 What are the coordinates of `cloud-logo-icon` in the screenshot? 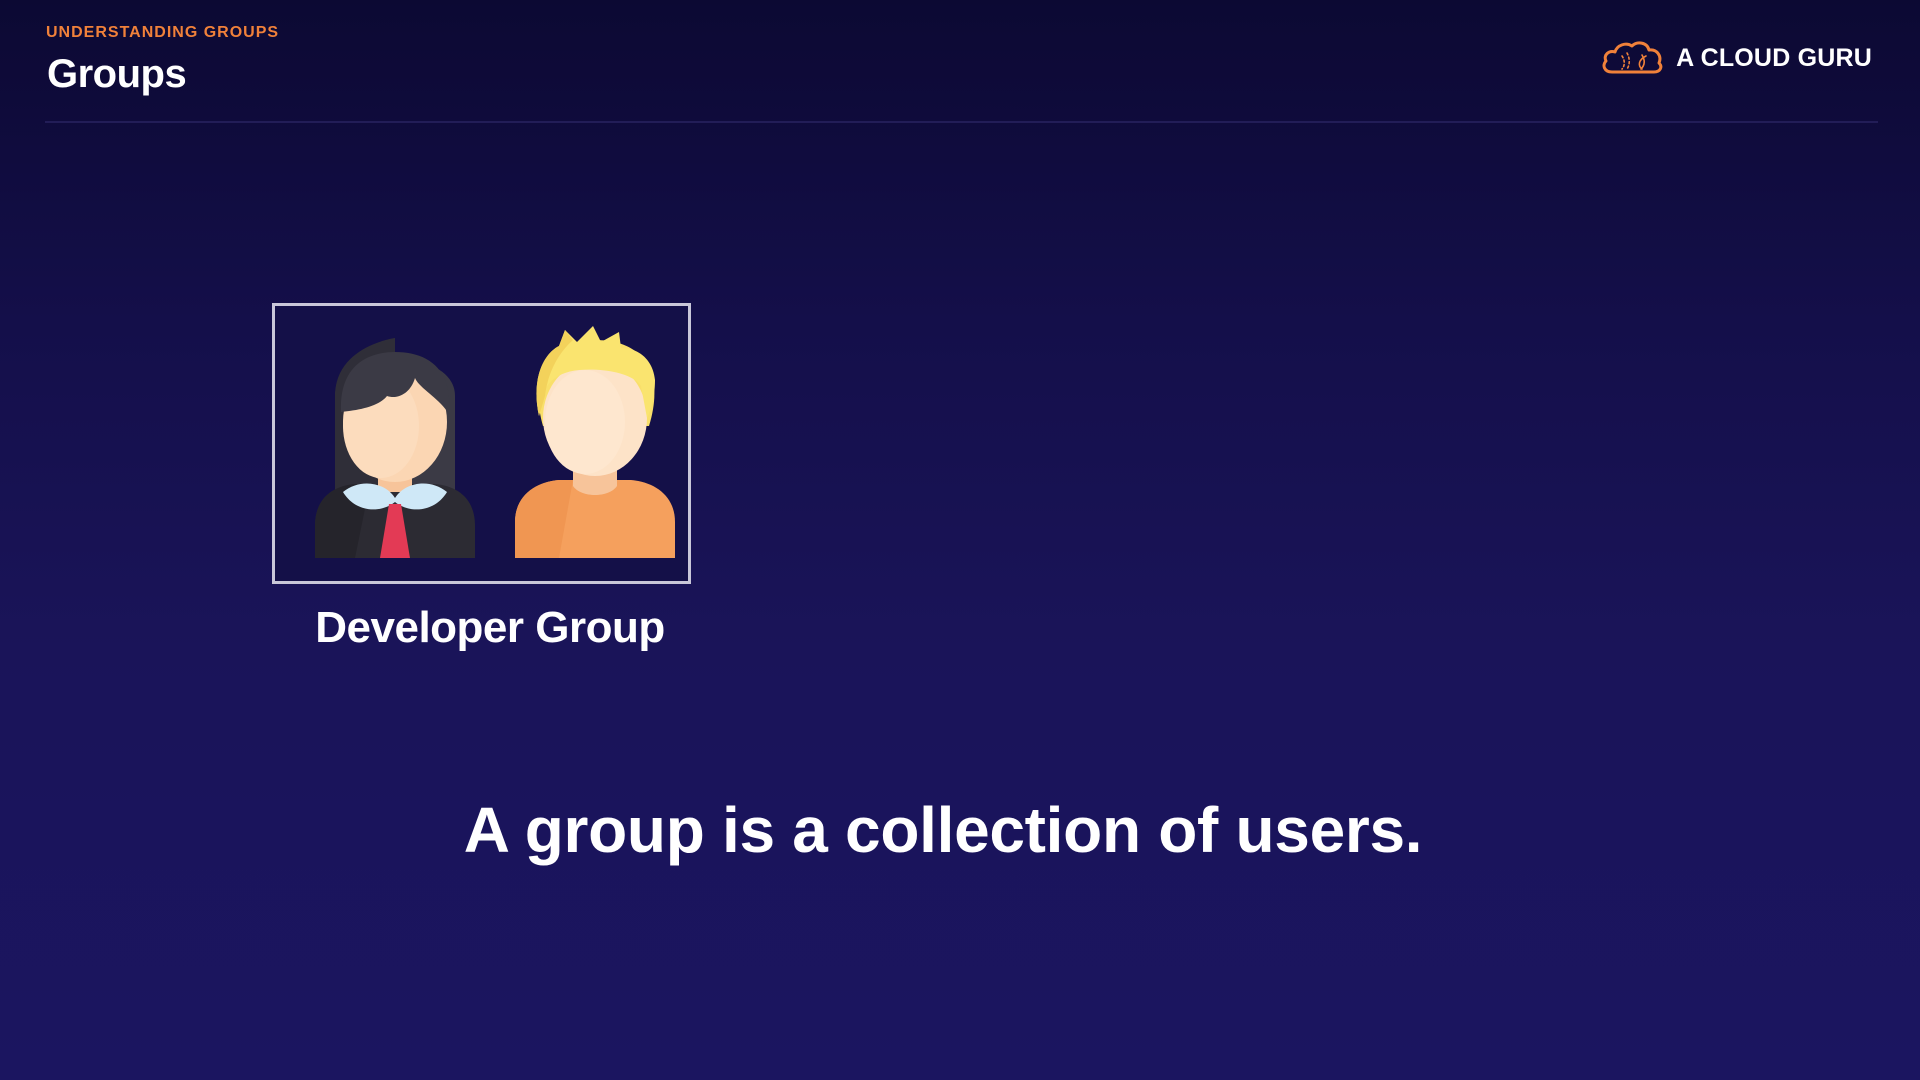 It's located at (1632, 57).